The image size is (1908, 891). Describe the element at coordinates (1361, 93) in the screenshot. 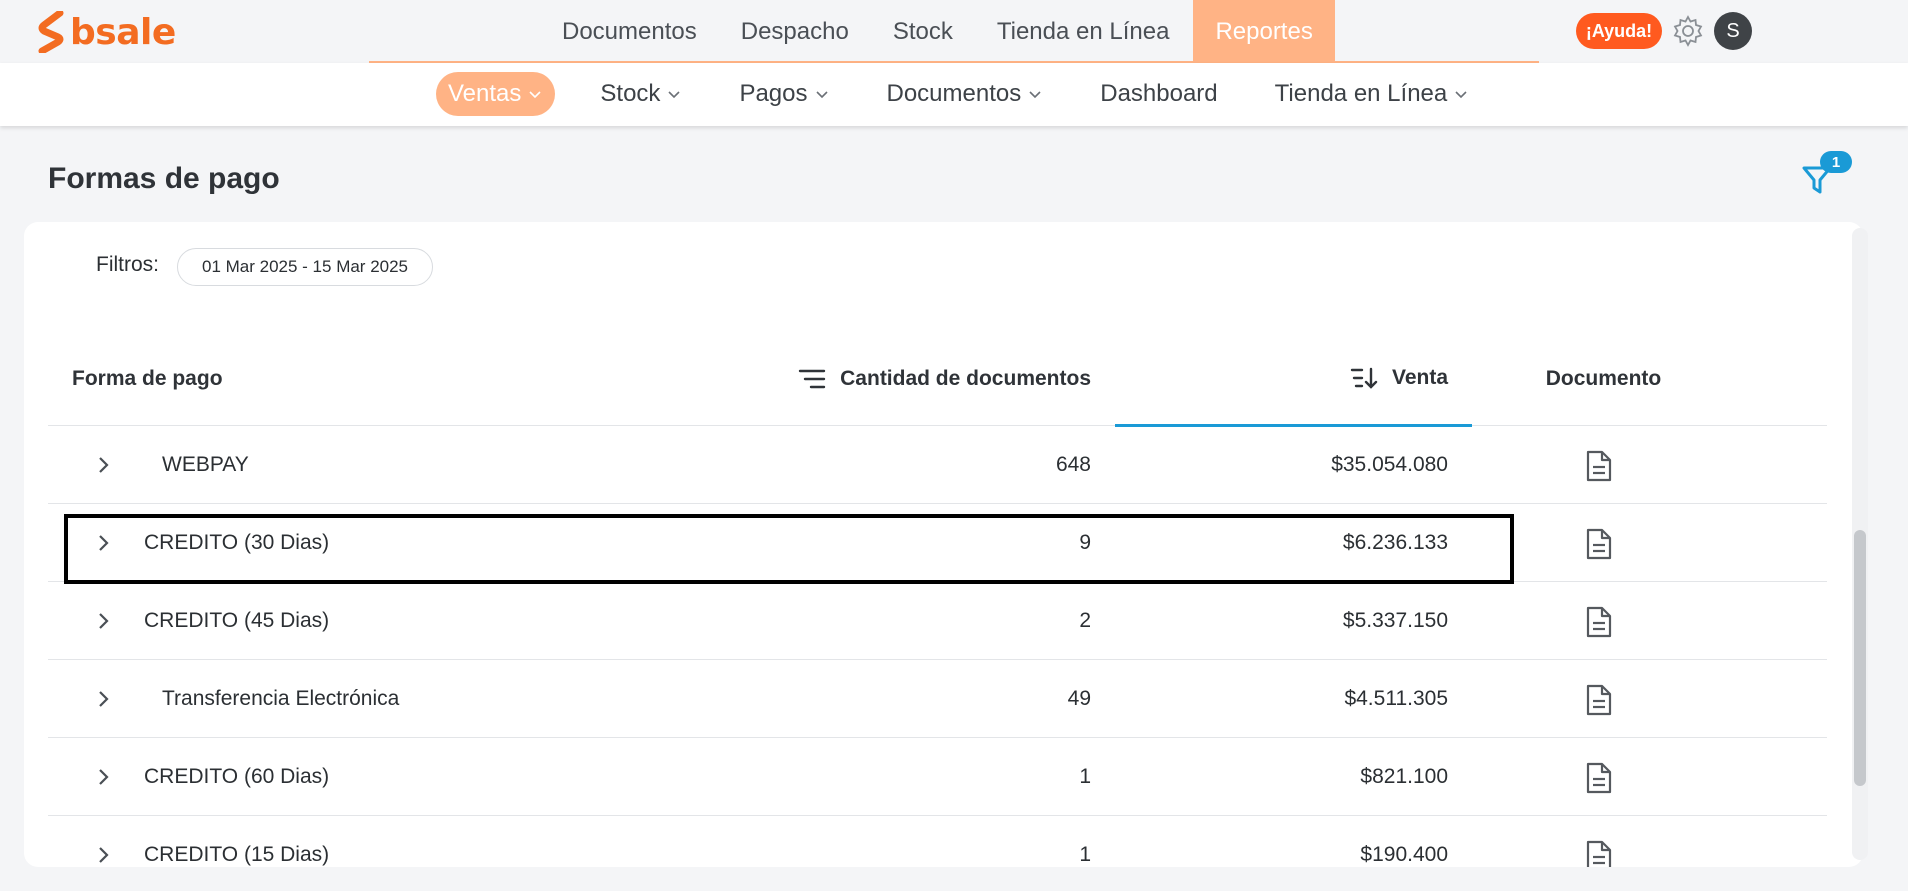

I see `subnav-tienda-label: Tienda en Línea` at that location.